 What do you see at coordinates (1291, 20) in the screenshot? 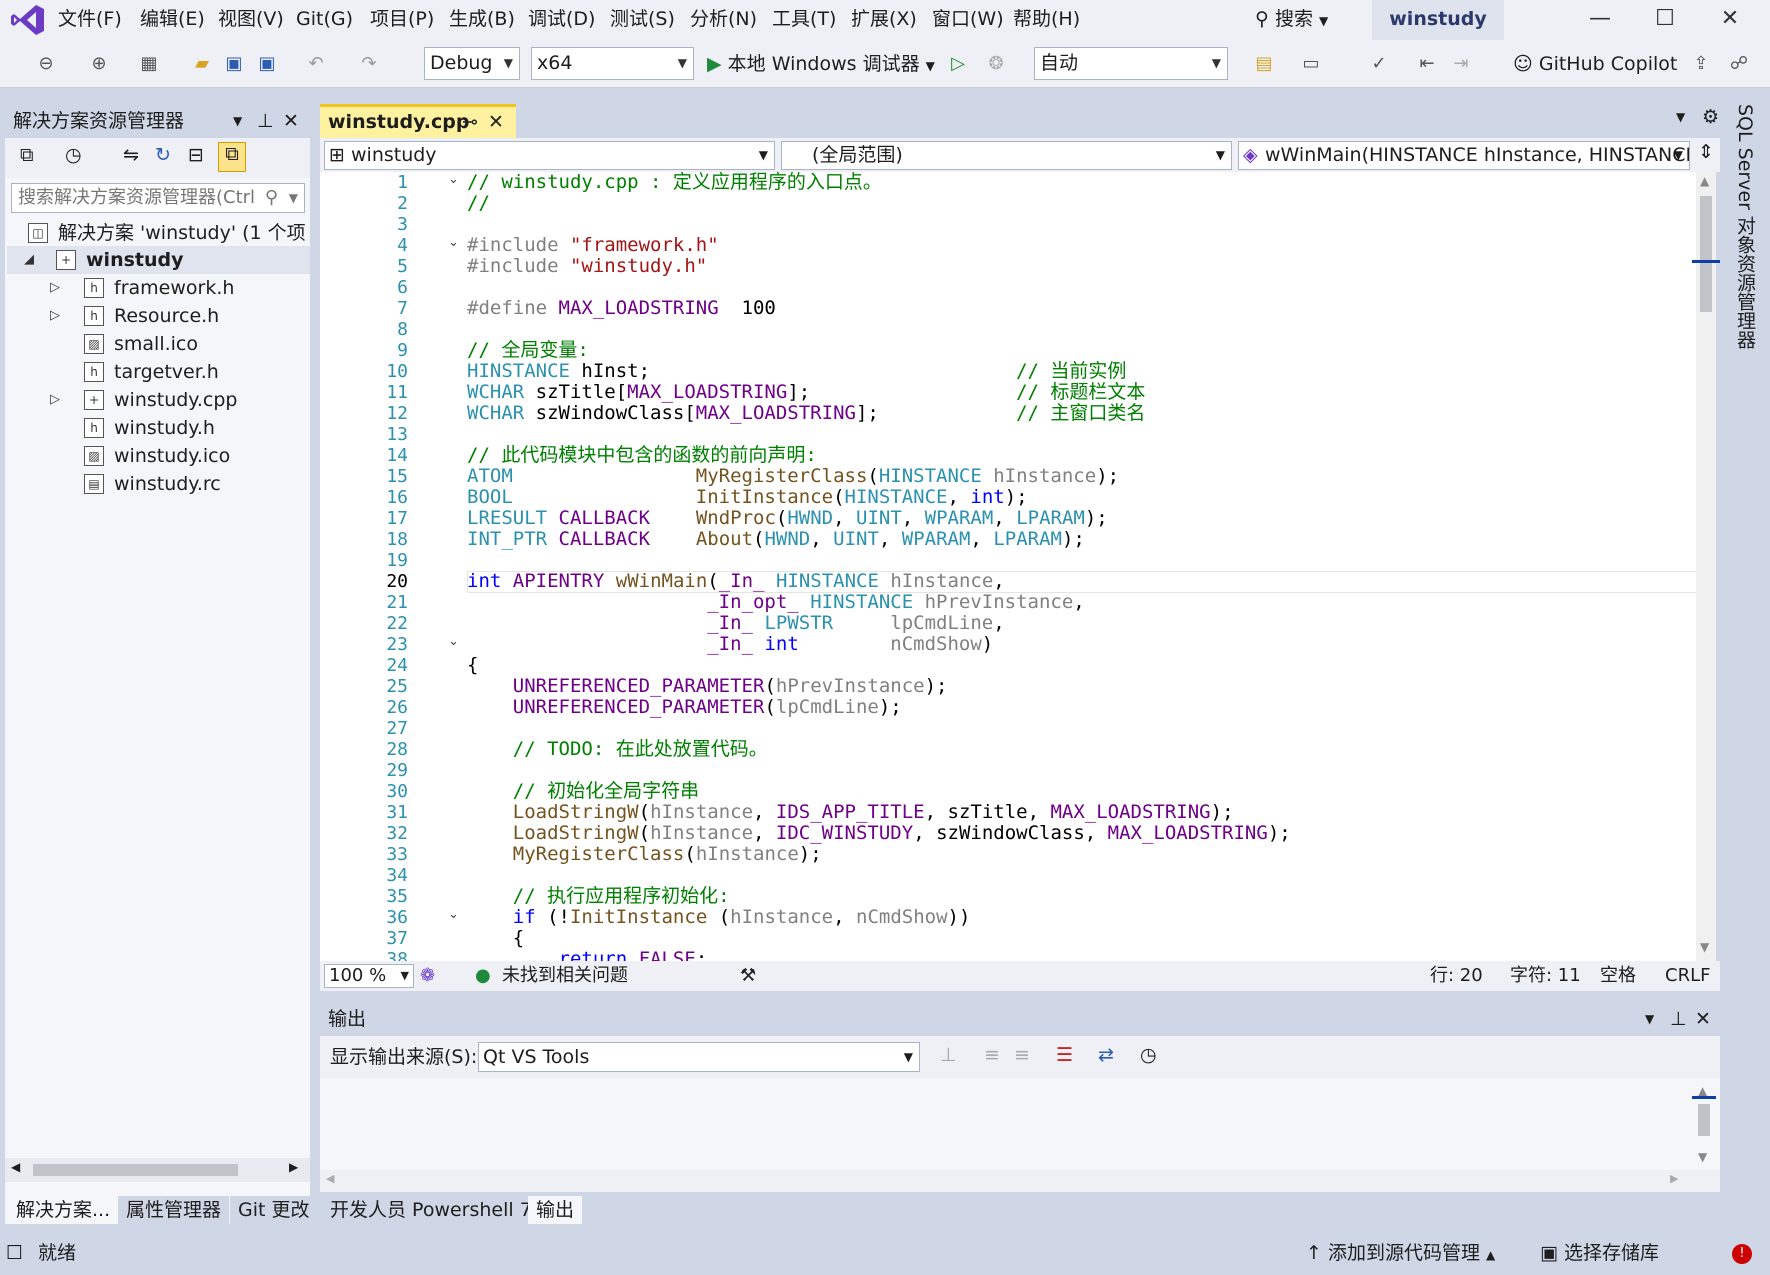
I see `search-button: ⚲ 搜索 ▼` at bounding box center [1291, 20].